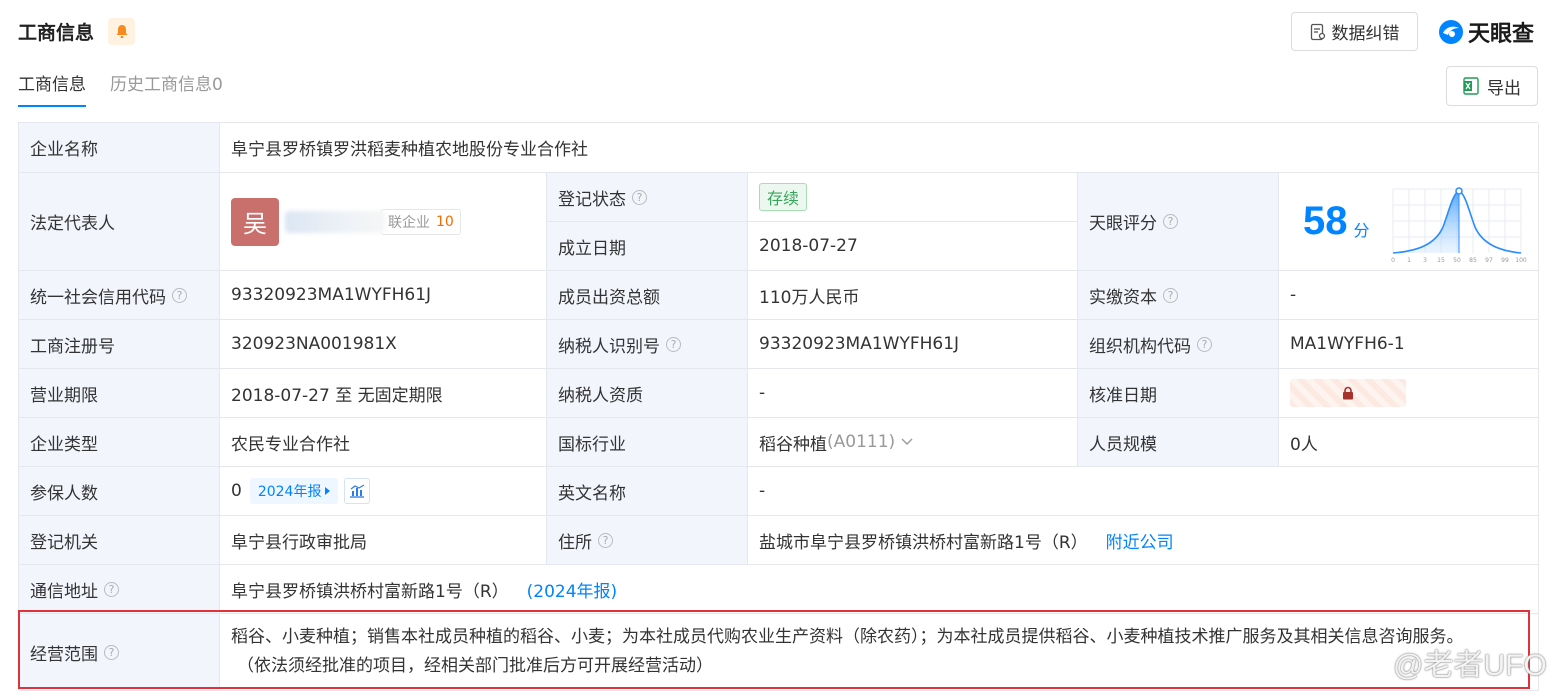 The image size is (1564, 700). Describe the element at coordinates (1501, 34) in the screenshot. I see `logo-text: 天眼查` at that location.